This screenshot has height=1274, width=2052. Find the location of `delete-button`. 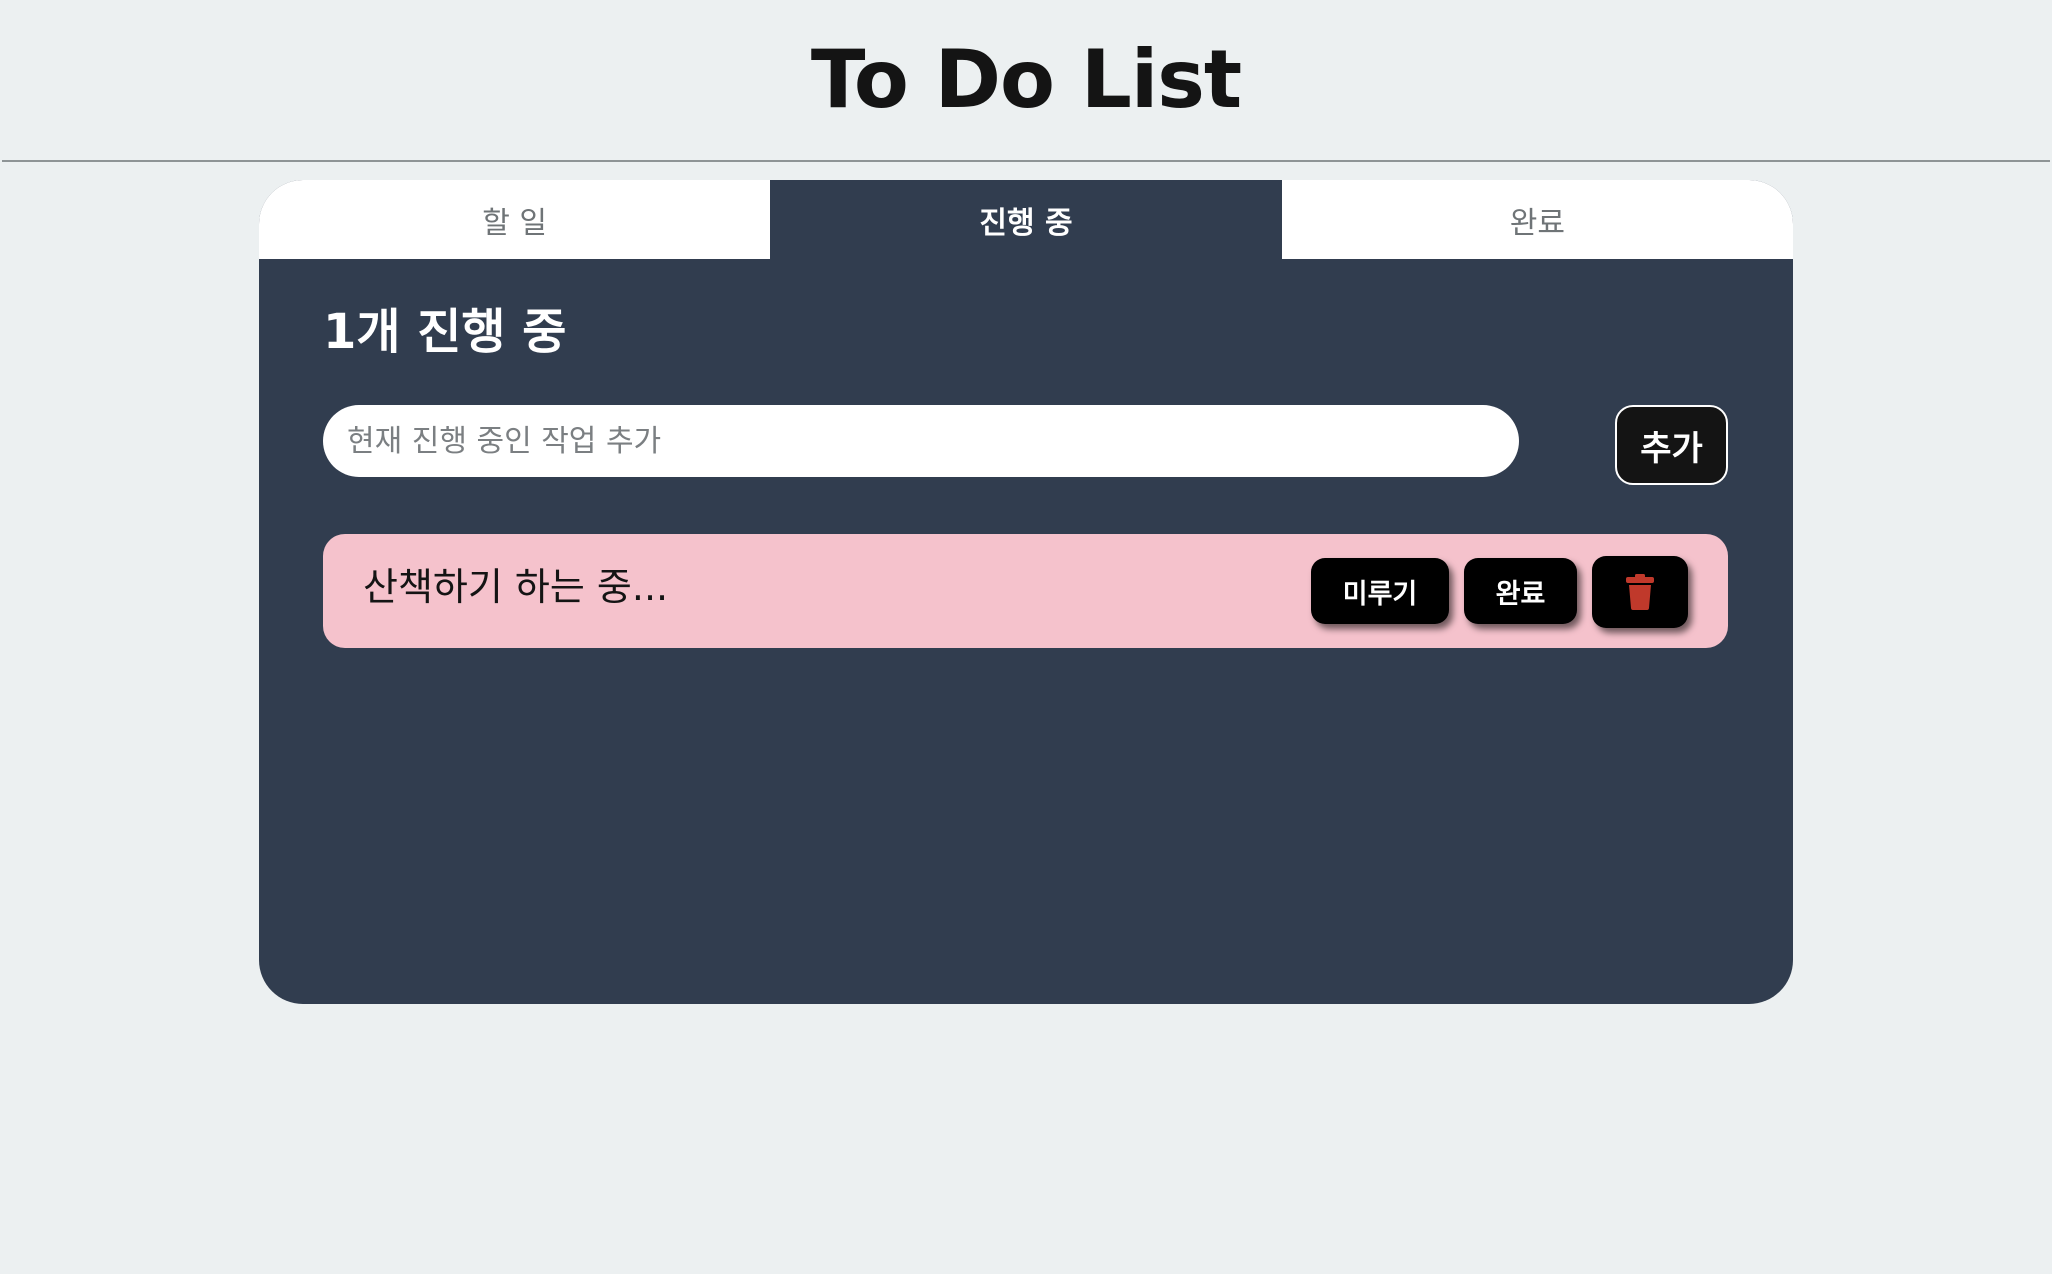

delete-button is located at coordinates (1640, 592).